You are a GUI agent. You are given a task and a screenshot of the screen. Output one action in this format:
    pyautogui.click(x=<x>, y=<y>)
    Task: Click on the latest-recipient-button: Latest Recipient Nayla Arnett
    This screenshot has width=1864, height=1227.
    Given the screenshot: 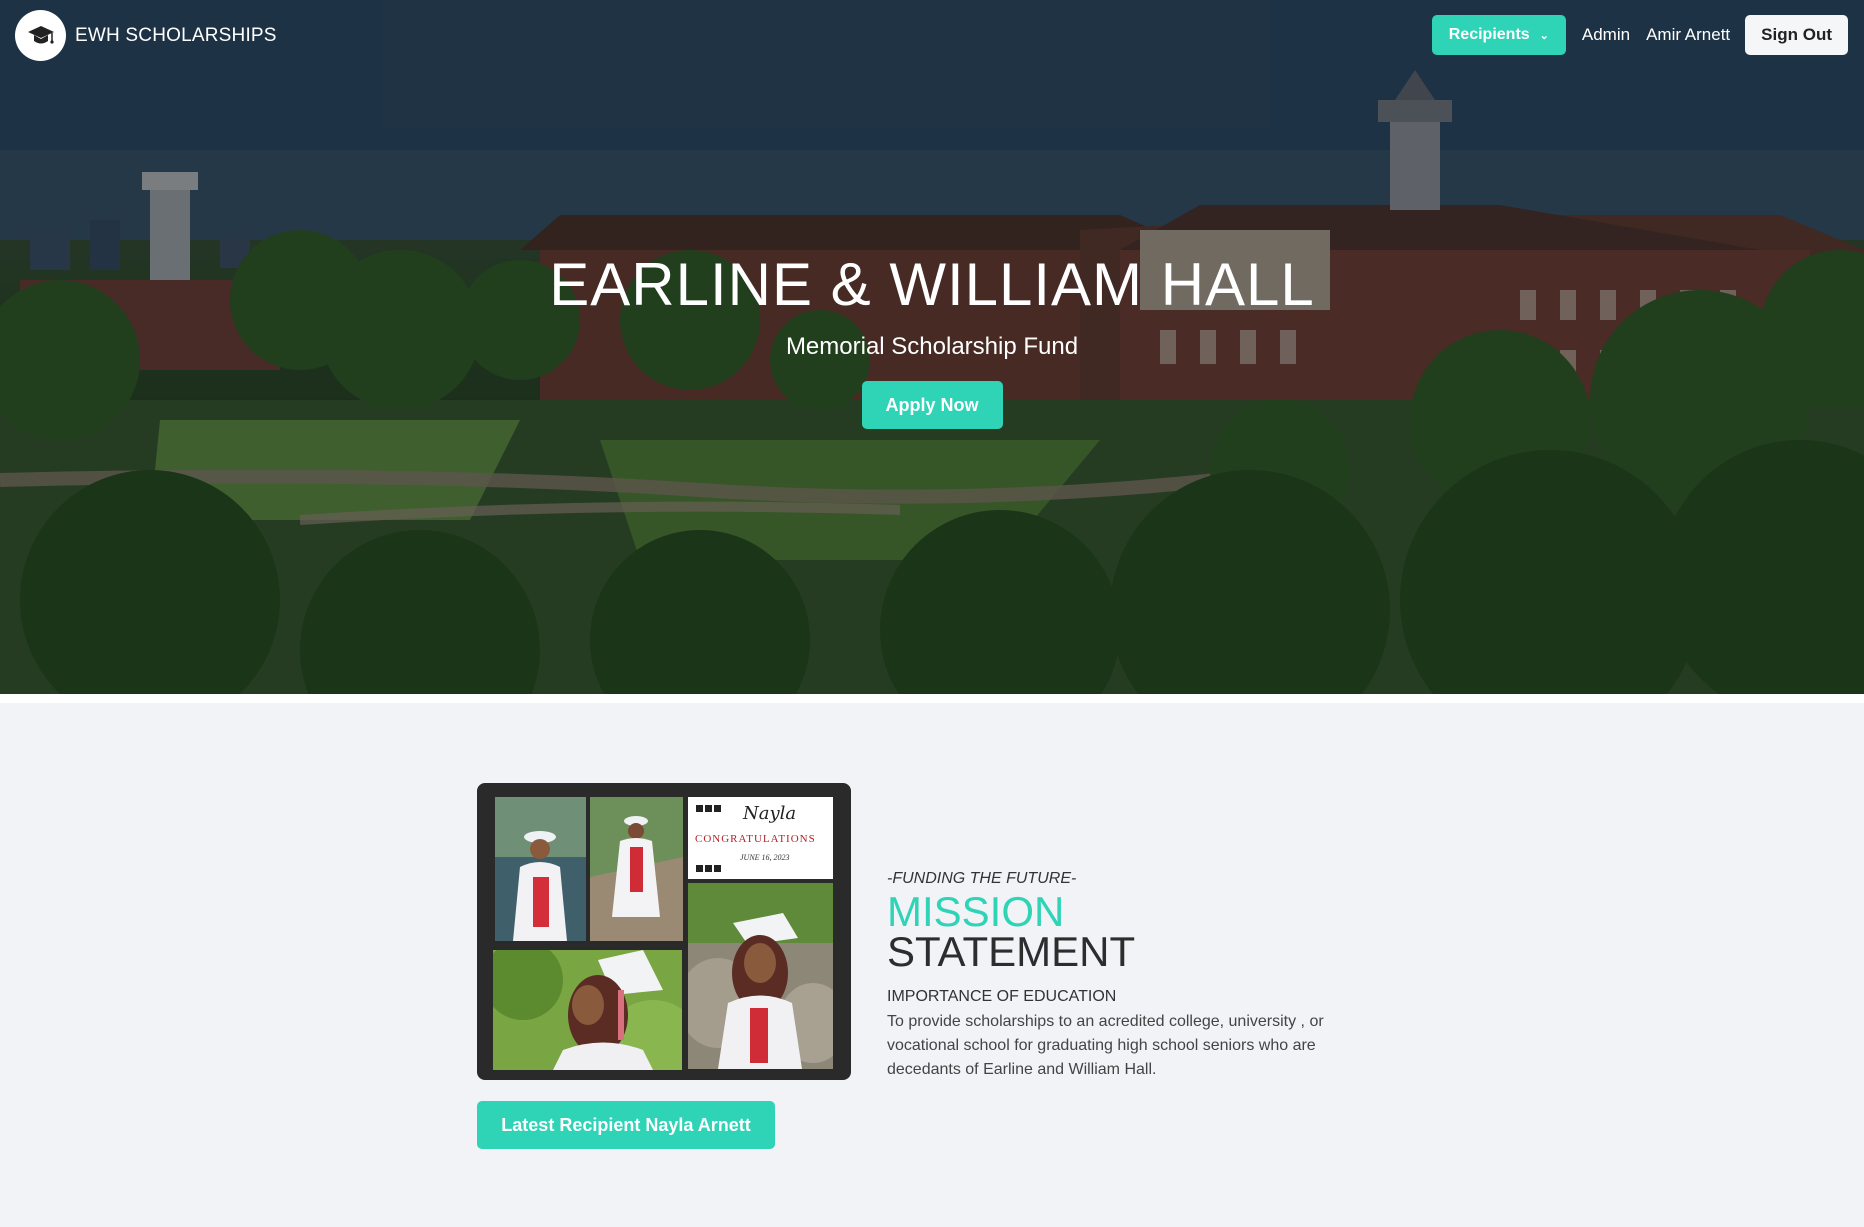 What is the action you would take?
    pyautogui.click(x=626, y=1125)
    